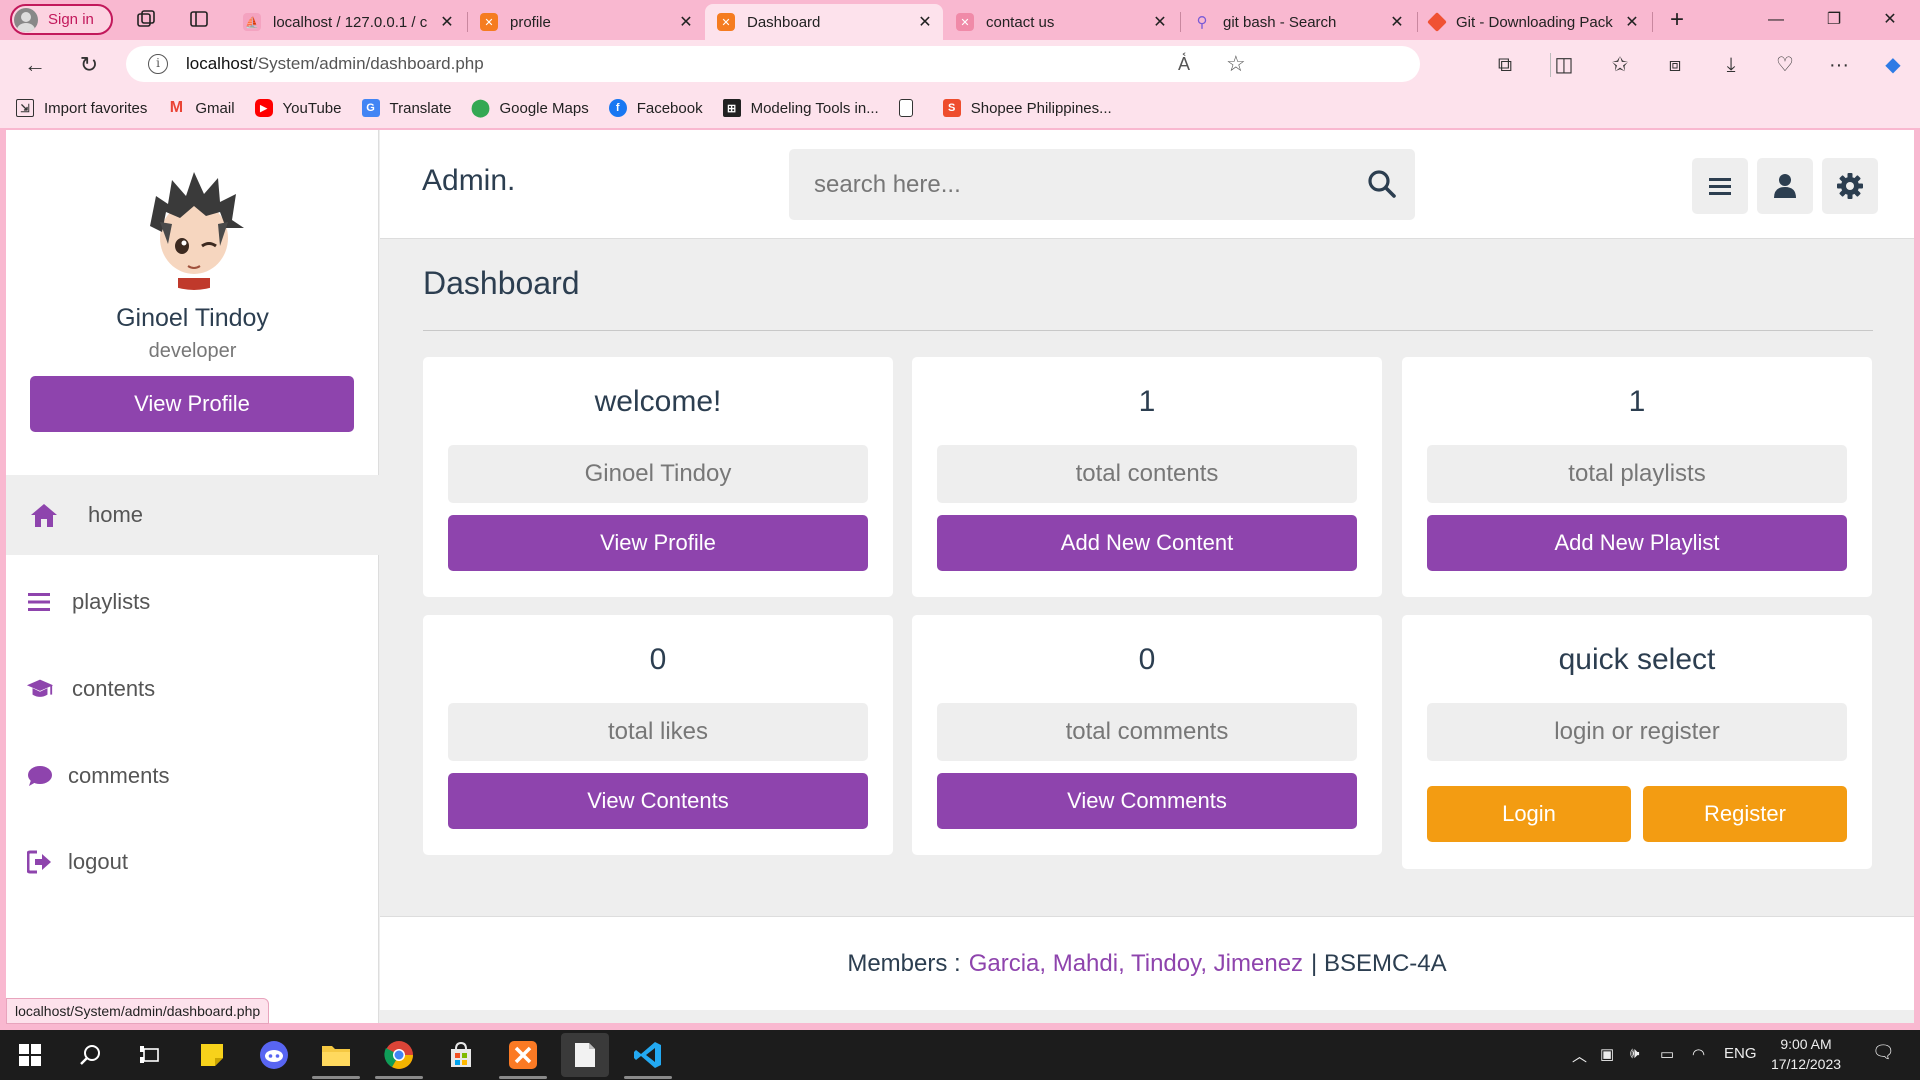 The image size is (1920, 1080). What do you see at coordinates (44, 515) in the screenshot?
I see `home-icon` at bounding box center [44, 515].